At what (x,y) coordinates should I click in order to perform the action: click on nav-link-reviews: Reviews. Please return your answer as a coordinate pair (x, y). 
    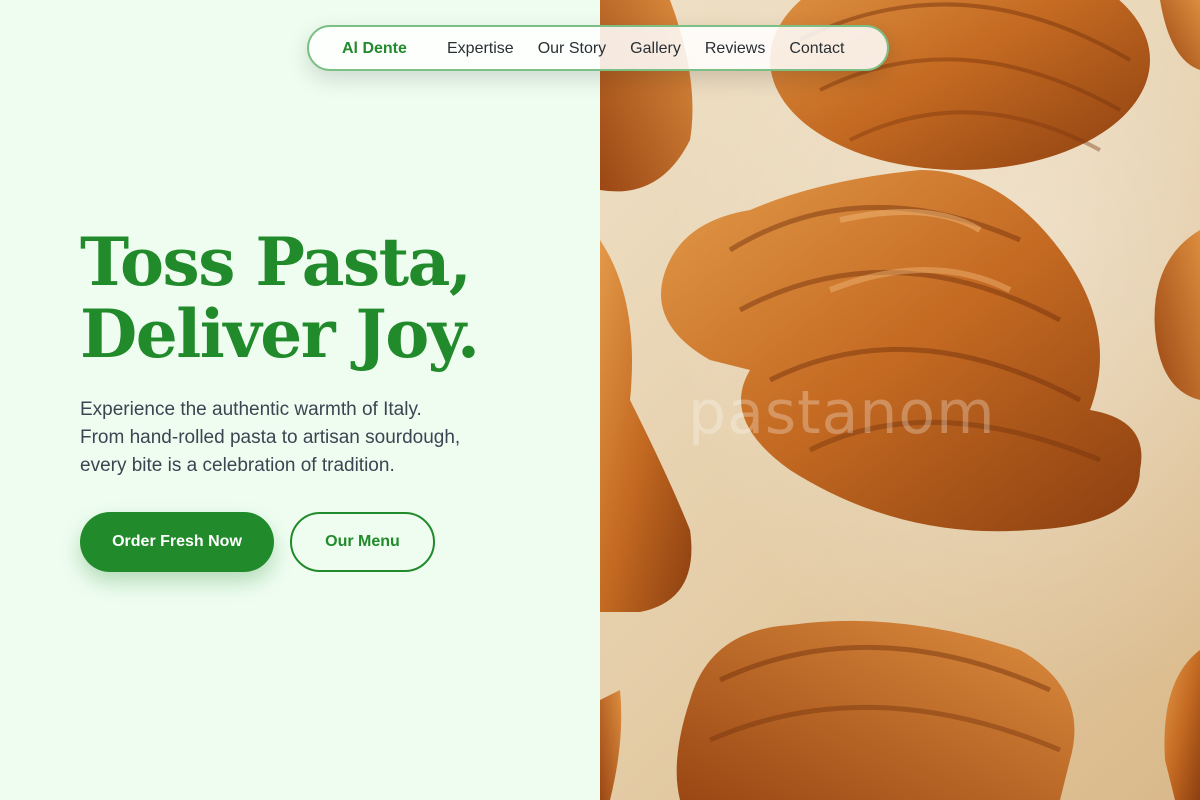
    Looking at the image, I should click on (735, 49).